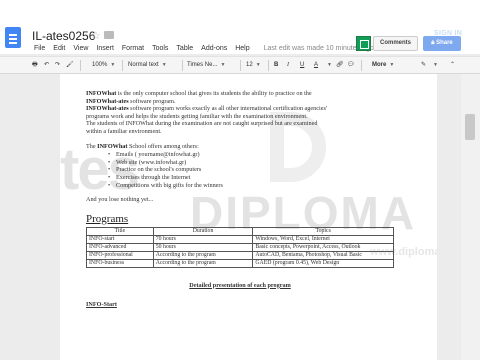  Describe the element at coordinates (63, 36) in the screenshot. I see `document-title: IL-ates0256` at that location.